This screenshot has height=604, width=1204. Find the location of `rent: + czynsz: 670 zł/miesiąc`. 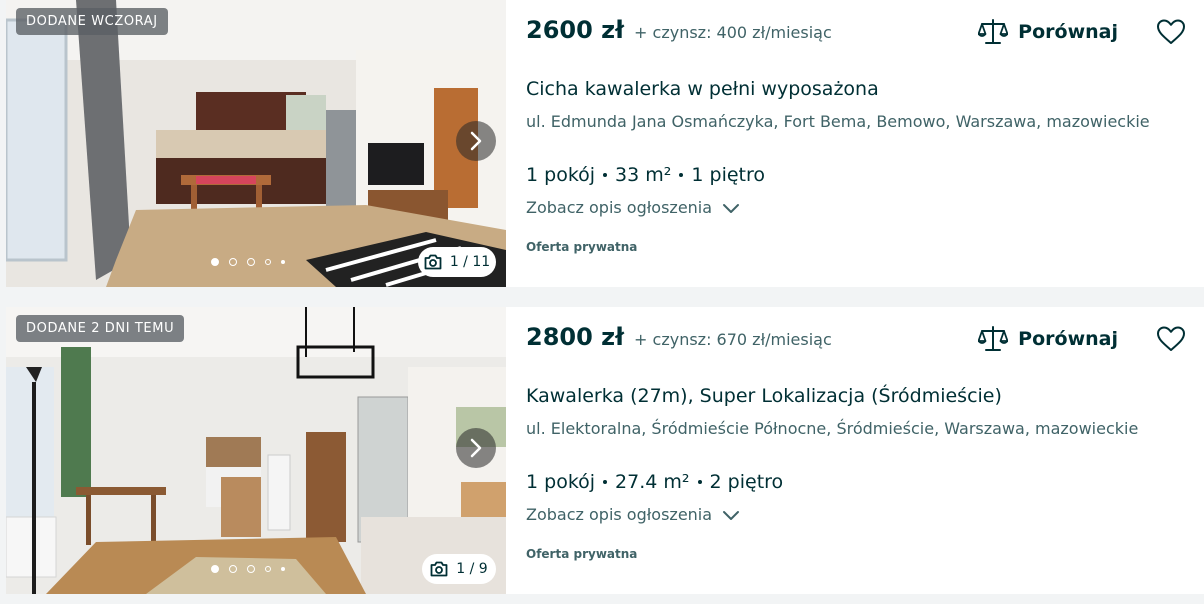

rent: + czynsz: 670 zł/miesiąc is located at coordinates (733, 339).